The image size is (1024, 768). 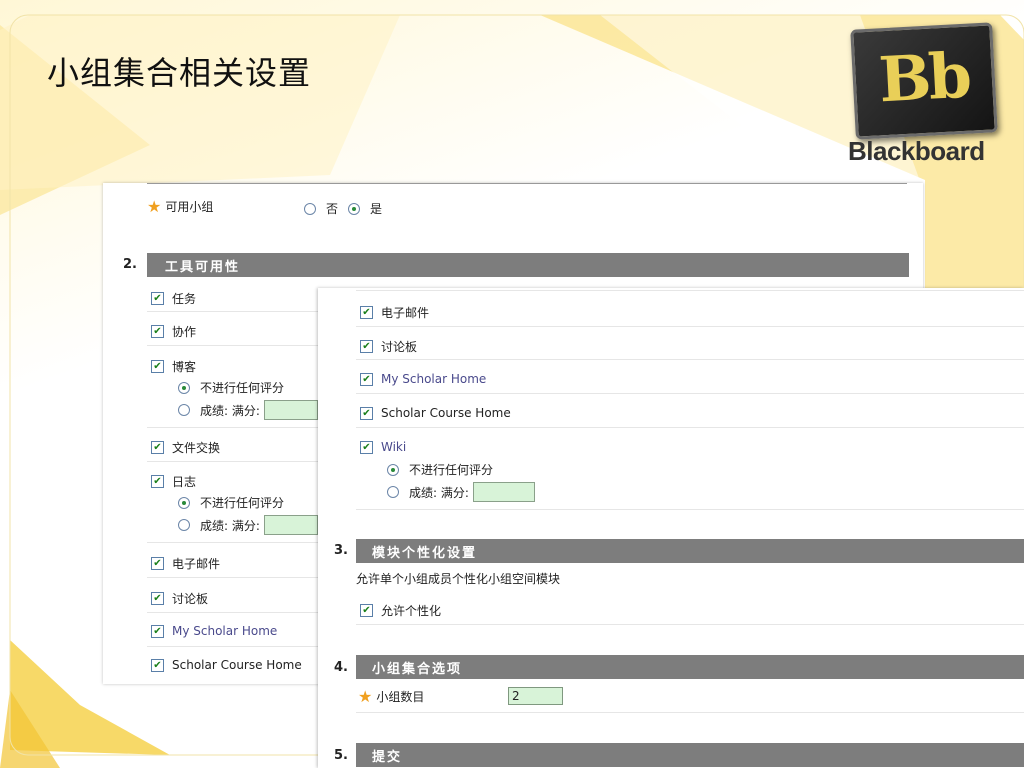 I want to click on wiki-nograde-label: 不进行任何评分, so click(x=451, y=470).